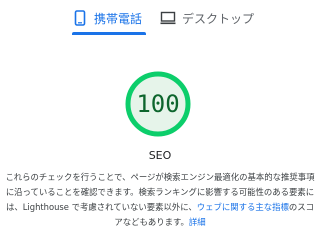 This screenshot has width=320, height=240. I want to click on learn-more-link: 詳細, so click(197, 222).